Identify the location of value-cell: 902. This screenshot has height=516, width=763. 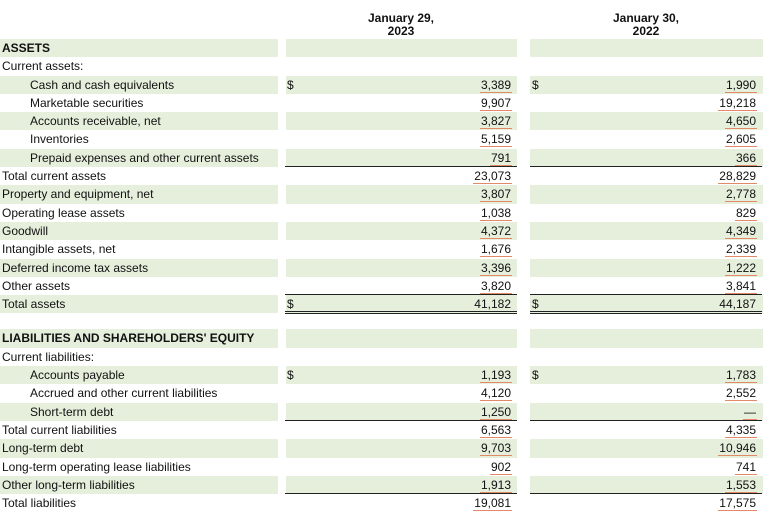
(398, 467).